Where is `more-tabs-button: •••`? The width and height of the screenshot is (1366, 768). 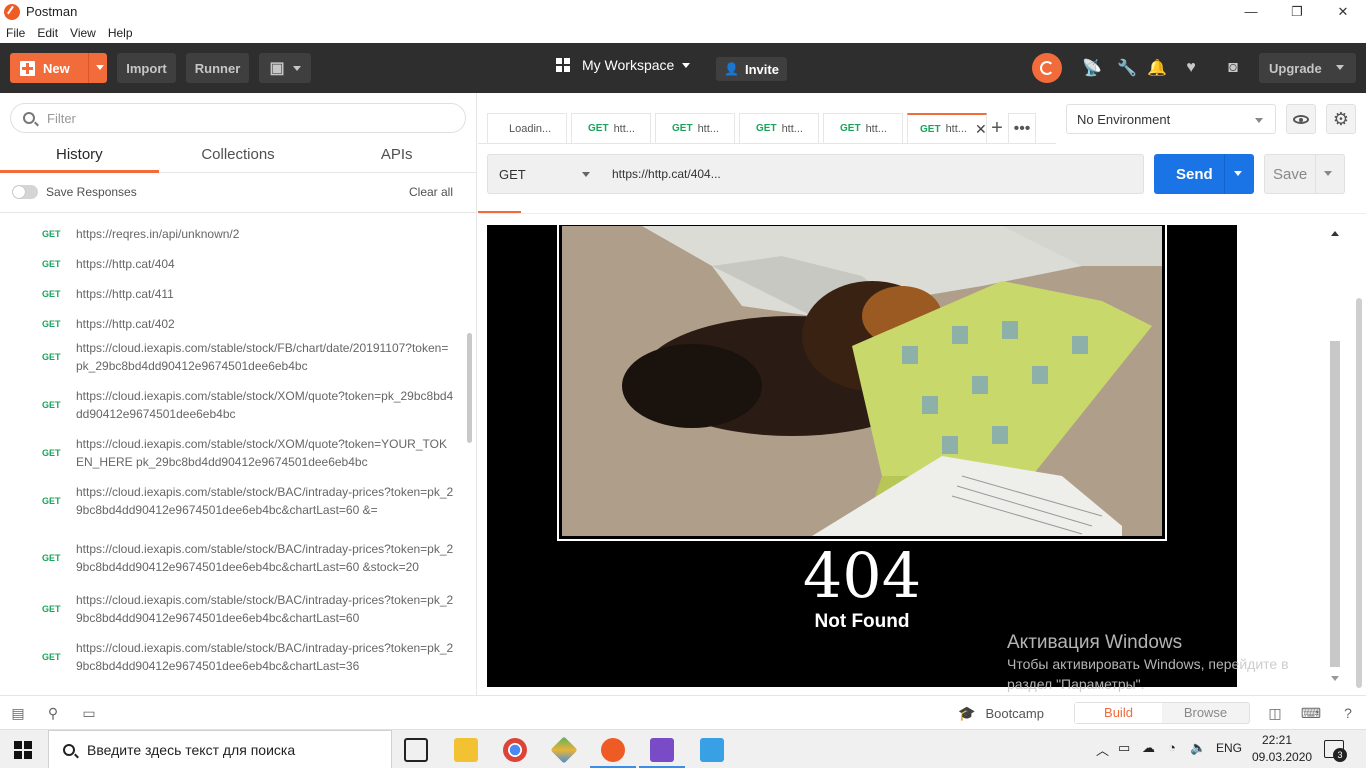 more-tabs-button: ••• is located at coordinates (1022, 128).